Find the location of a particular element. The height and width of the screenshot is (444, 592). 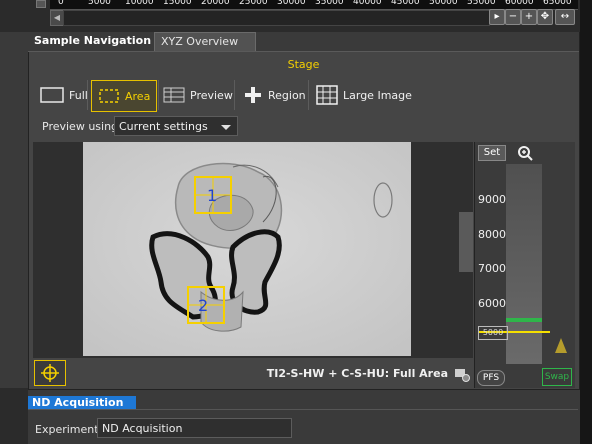

set-button: Set is located at coordinates (492, 153).